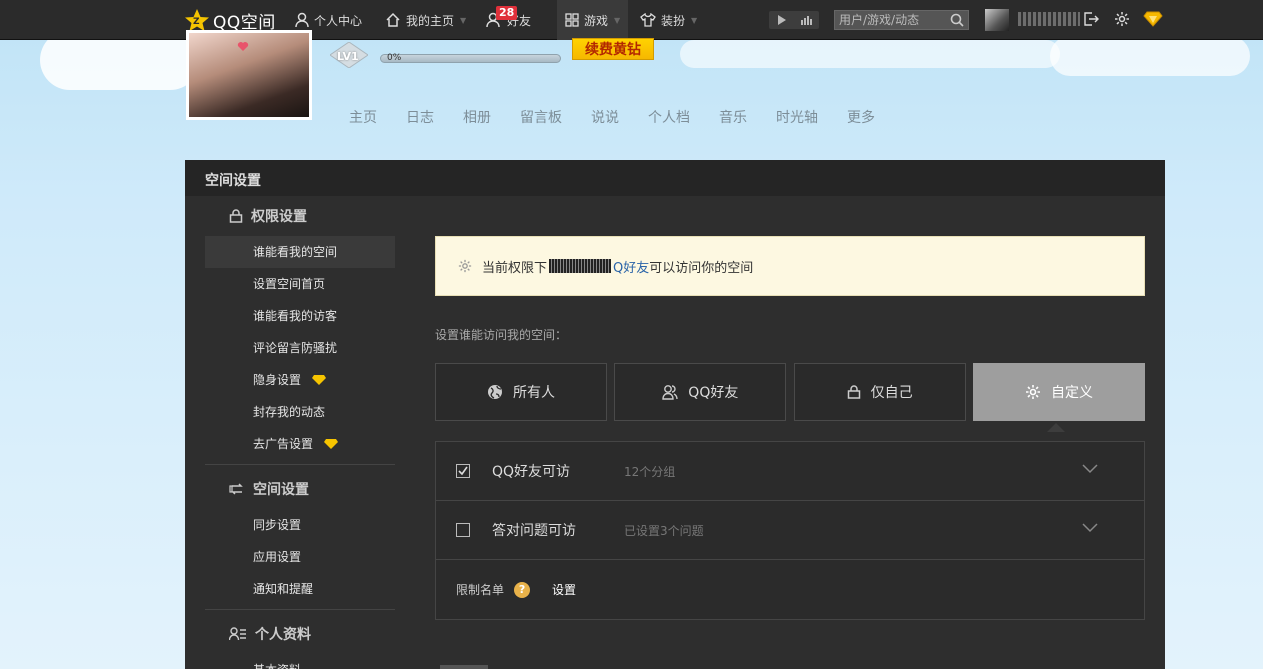  What do you see at coordinates (430, 20) in the screenshot?
I see `nav-label: 我的主页` at bounding box center [430, 20].